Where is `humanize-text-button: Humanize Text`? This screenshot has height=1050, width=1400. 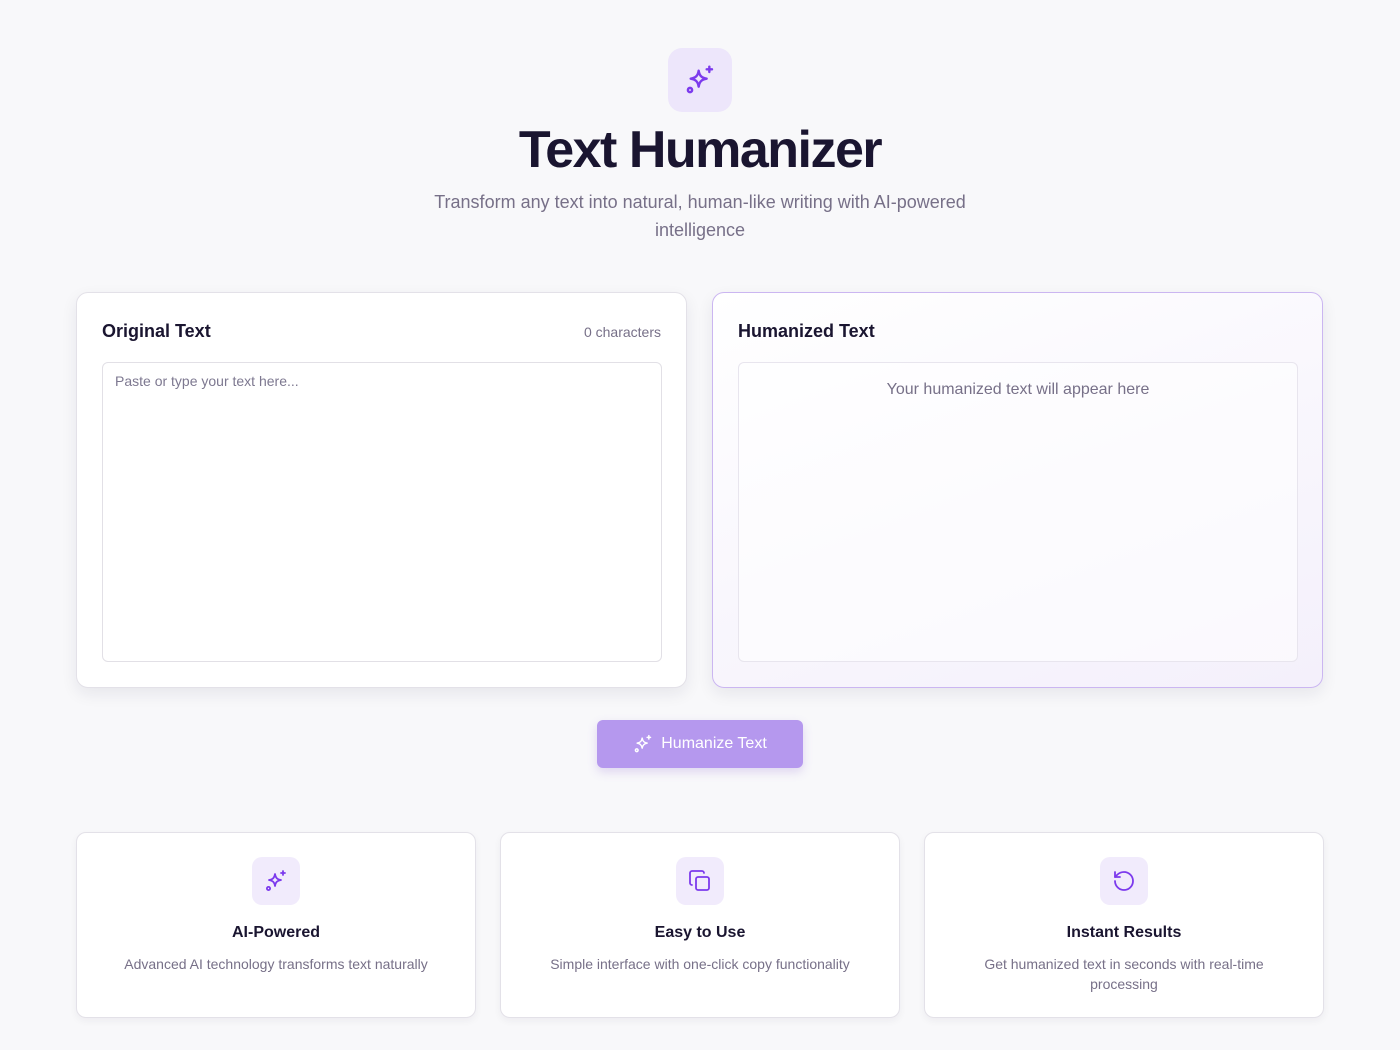
humanize-text-button: Humanize Text is located at coordinates (700, 744).